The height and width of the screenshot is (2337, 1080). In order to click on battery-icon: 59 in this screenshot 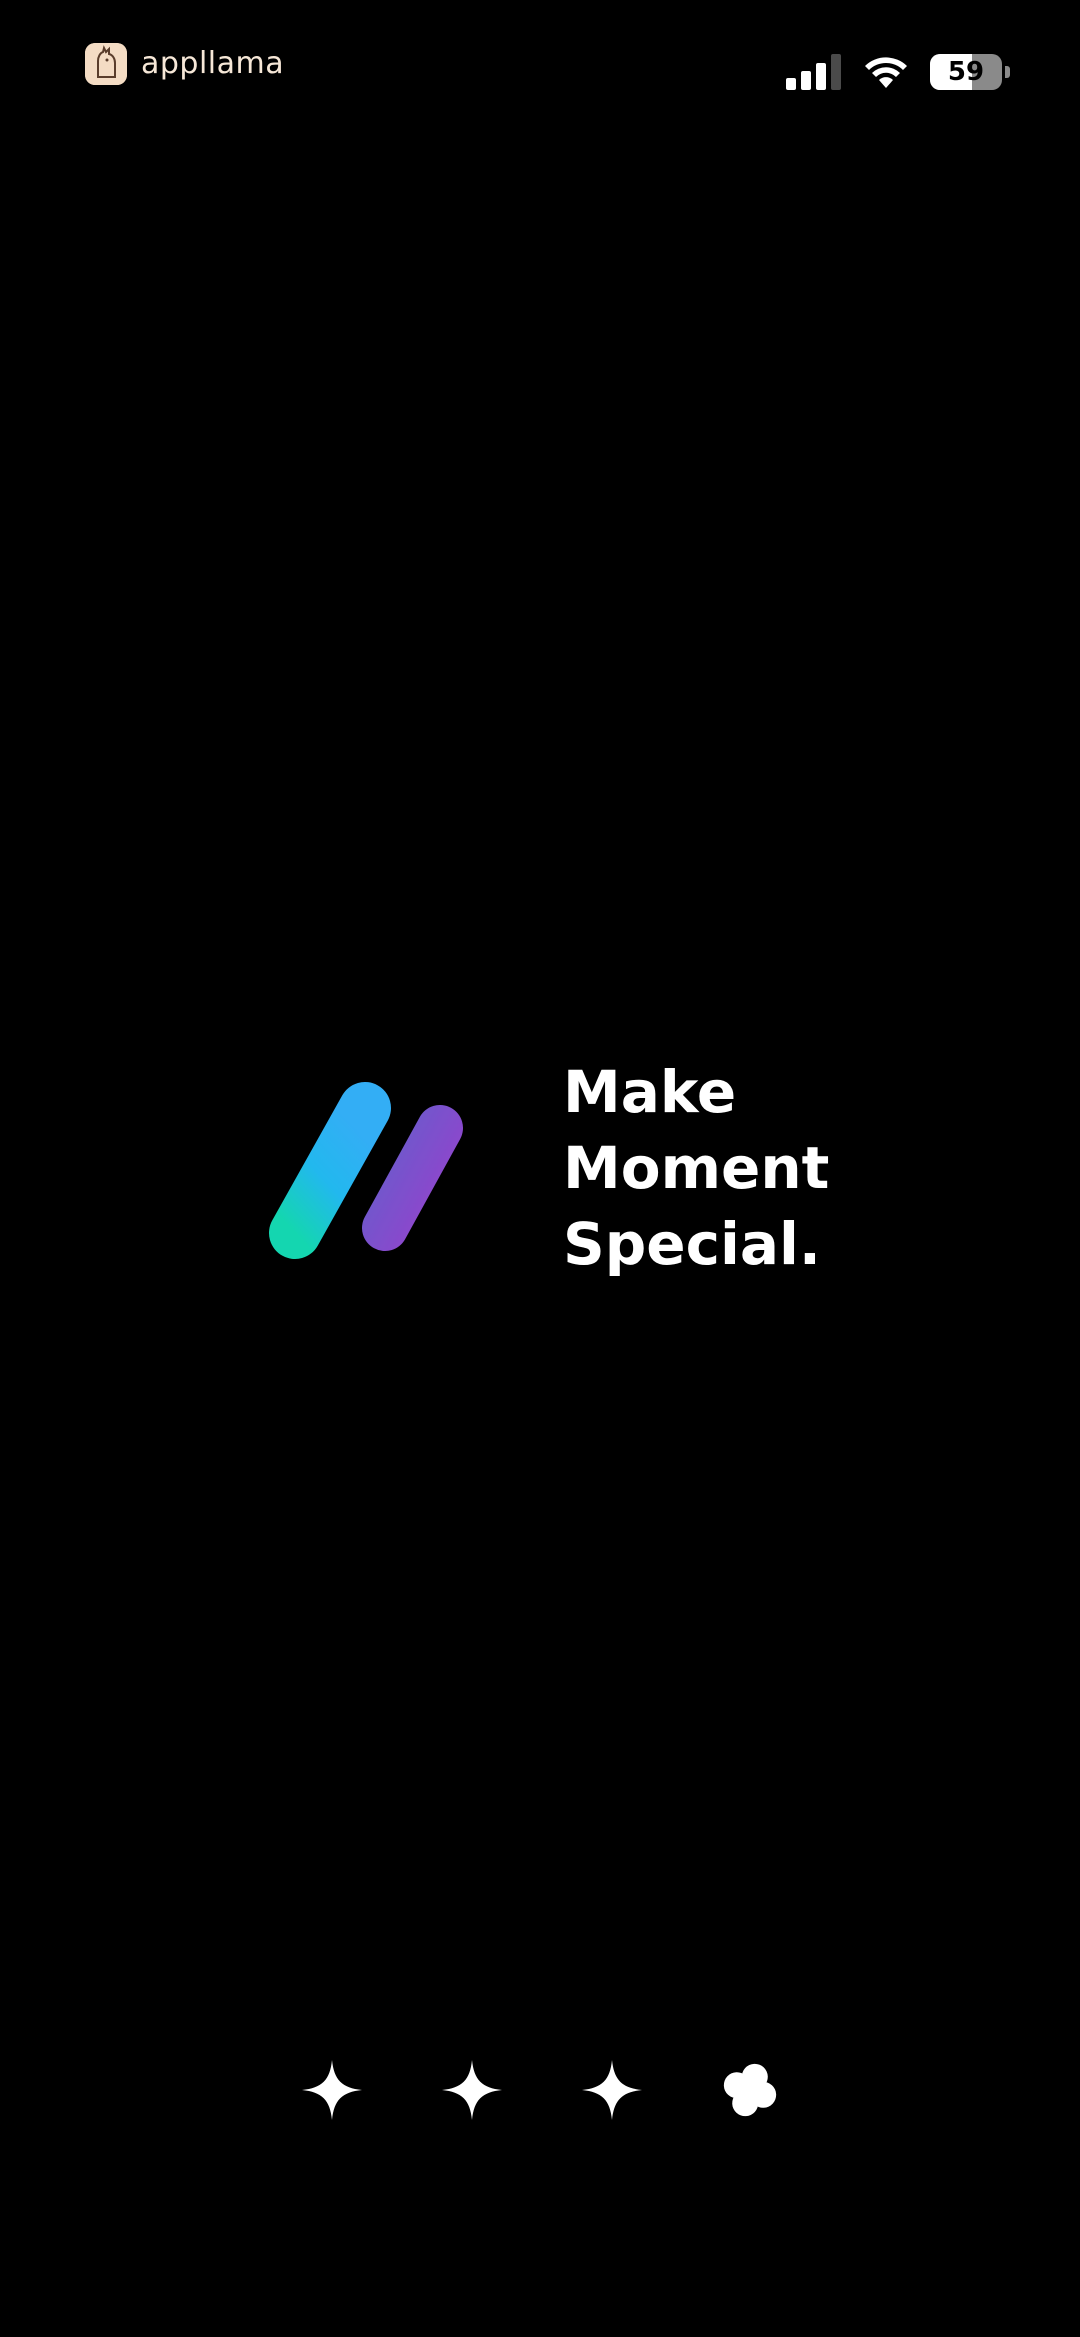, I will do `click(970, 72)`.